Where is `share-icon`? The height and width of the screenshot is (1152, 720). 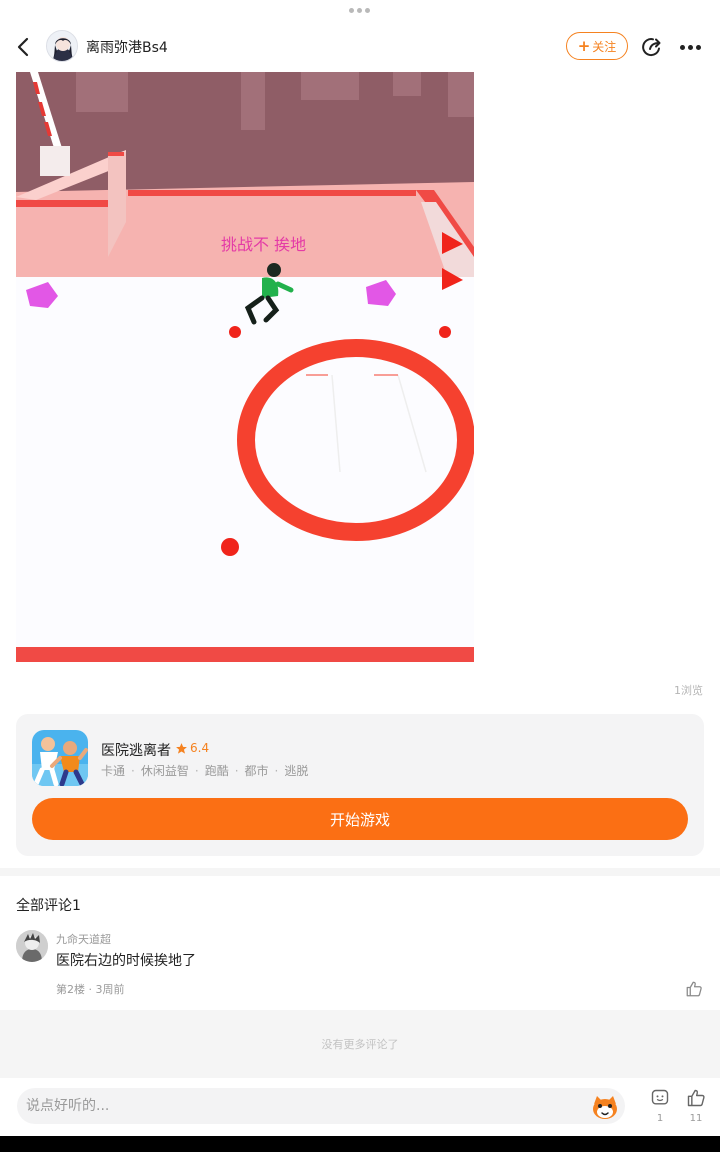
share-icon is located at coordinates (651, 47).